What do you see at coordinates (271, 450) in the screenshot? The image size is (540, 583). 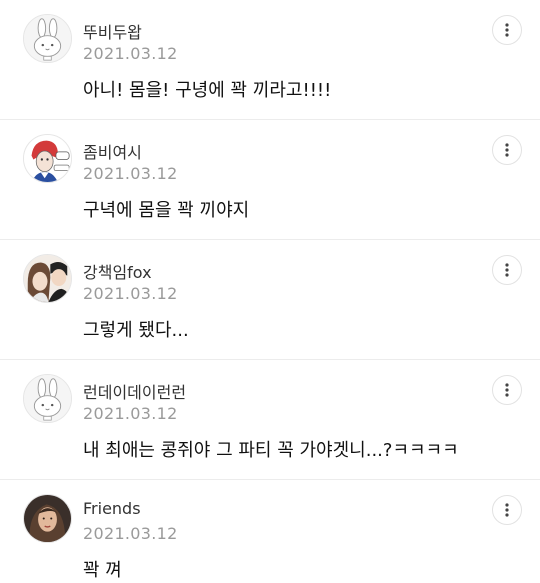 I see `comment-text: 내 최애는 콩쥐야 그 파티 꼭 가야겟니...?ㅋㅋㅋㅋ` at bounding box center [271, 450].